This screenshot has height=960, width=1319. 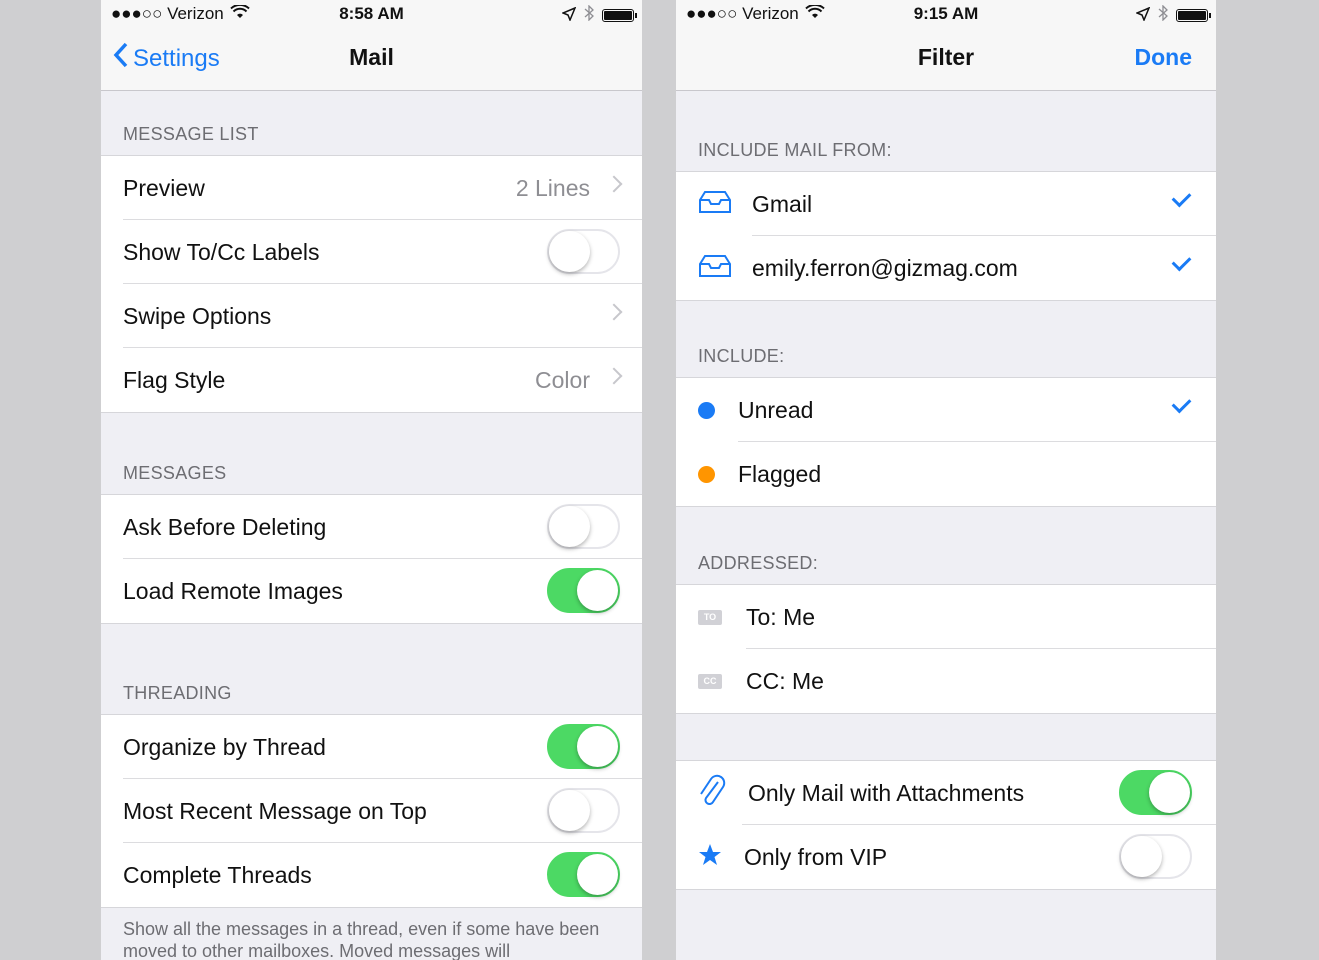 I want to click on section-header-messages: MESSAGES, so click(x=175, y=473).